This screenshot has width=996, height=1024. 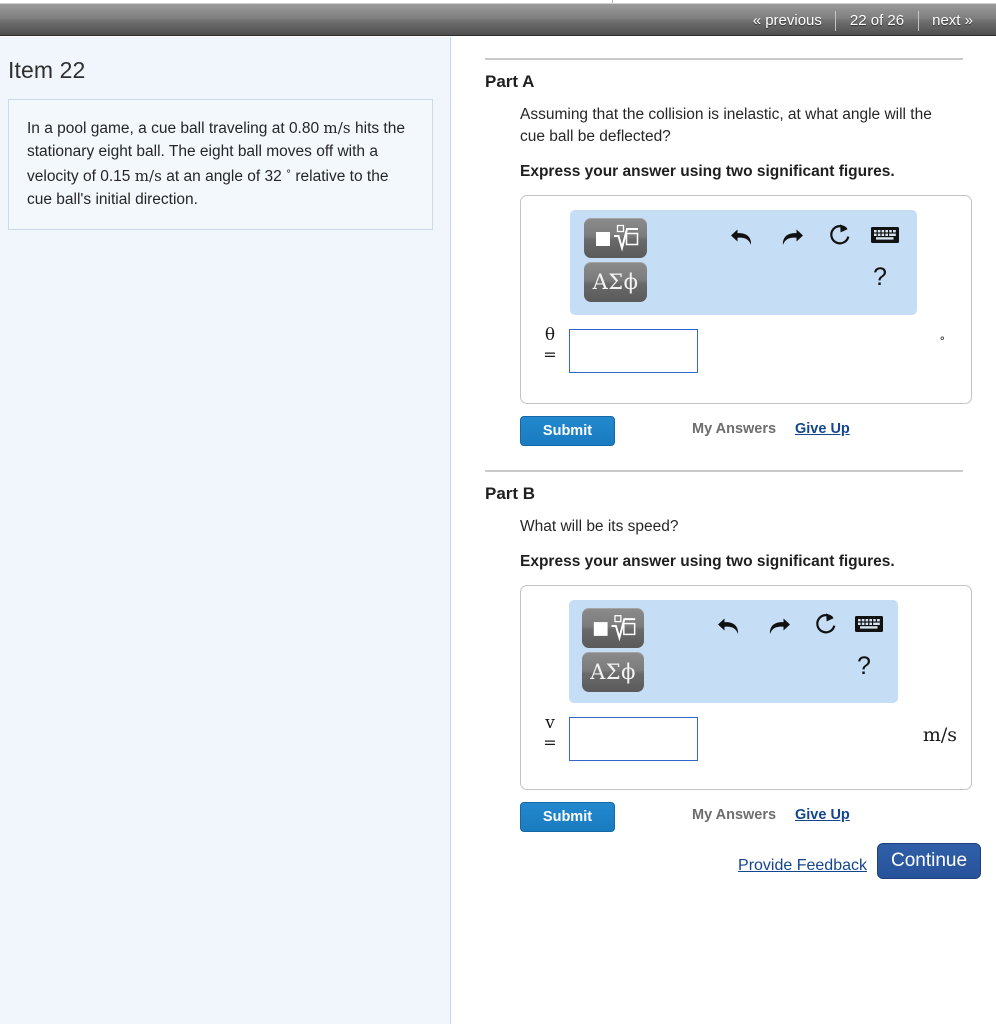 What do you see at coordinates (567, 431) in the screenshot?
I see `part-a-submit-button: Submit` at bounding box center [567, 431].